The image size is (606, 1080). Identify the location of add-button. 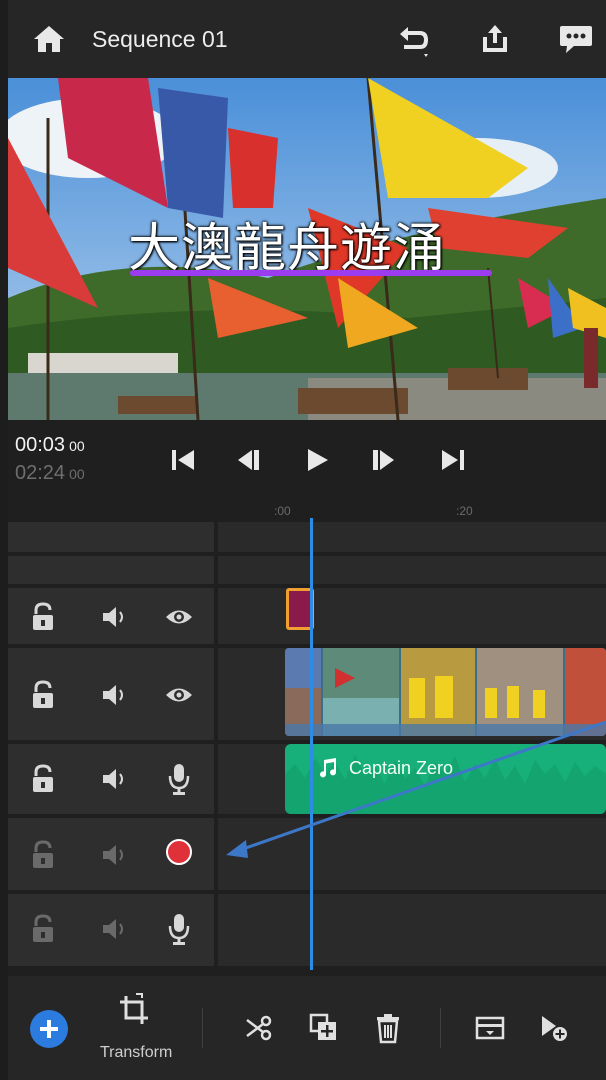
(49, 1029).